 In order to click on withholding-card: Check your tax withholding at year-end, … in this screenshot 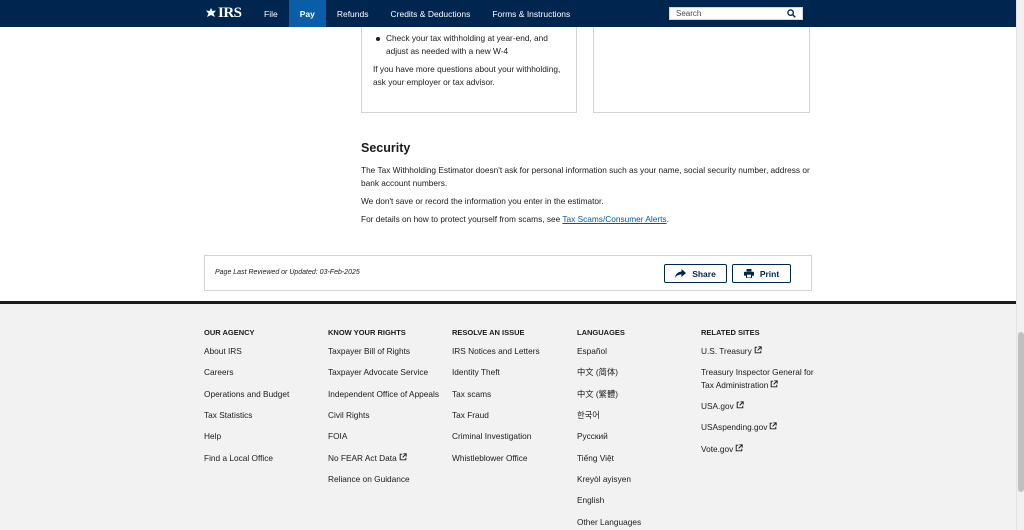, I will do `click(469, 70)`.